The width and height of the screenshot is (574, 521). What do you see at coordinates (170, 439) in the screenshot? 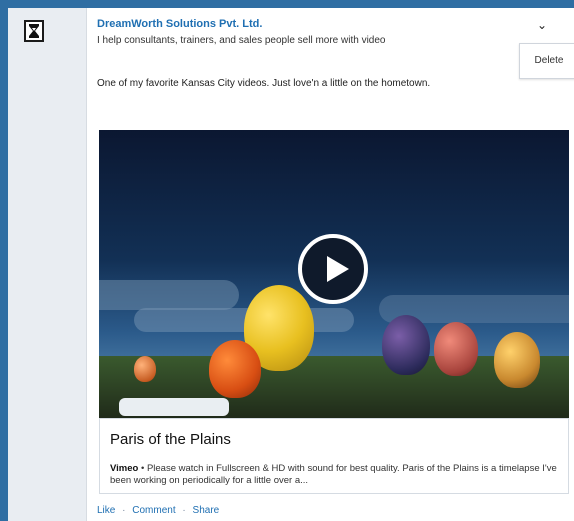
I see `video-title: Paris of the Plains` at bounding box center [170, 439].